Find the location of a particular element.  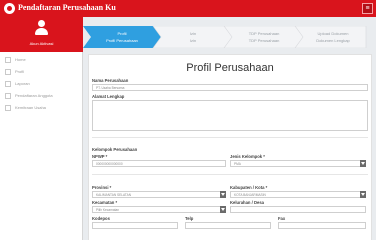

step-izin: Izin Izin is located at coordinates (193, 37).